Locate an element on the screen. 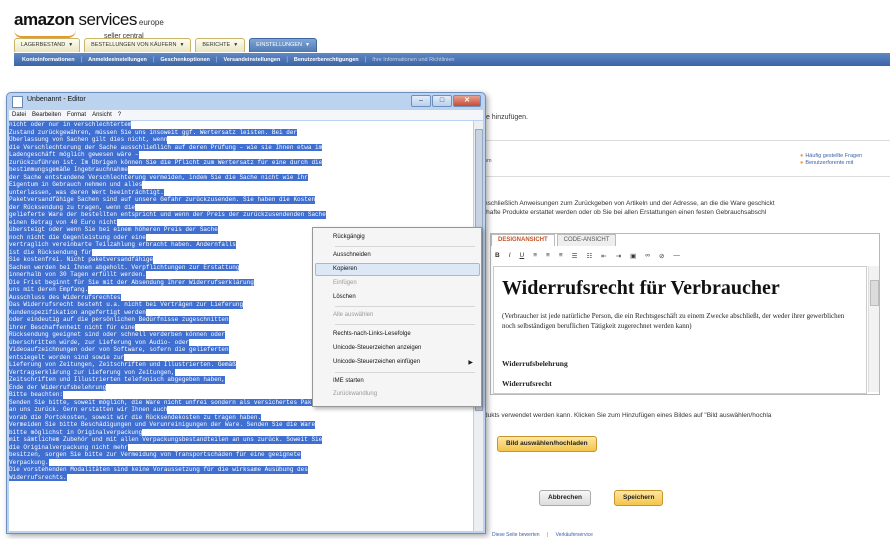 The width and height of the screenshot is (890, 539). text-line: Kundenspezifikation angefertigt werden is located at coordinates (77, 312).